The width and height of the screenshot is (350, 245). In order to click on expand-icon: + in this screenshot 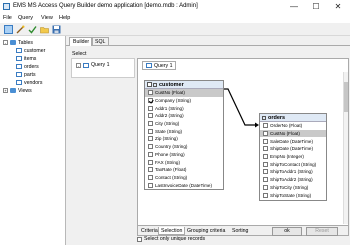, I will do `click(5, 90)`.